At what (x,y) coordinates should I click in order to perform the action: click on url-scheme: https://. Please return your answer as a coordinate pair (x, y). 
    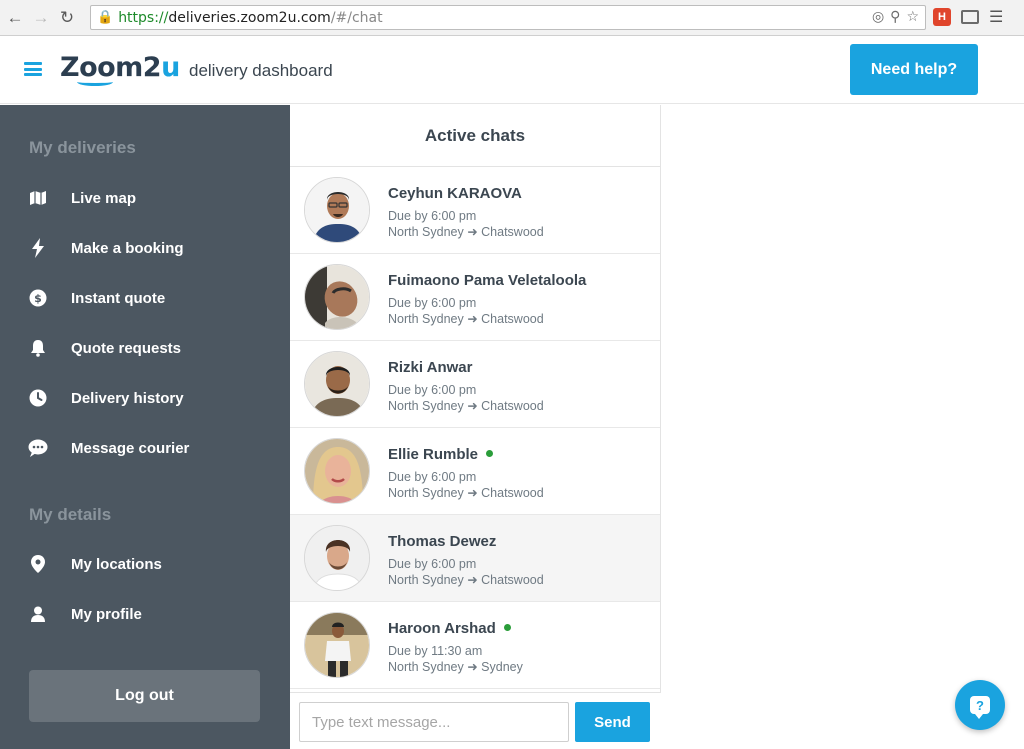
    Looking at the image, I should click on (143, 17).